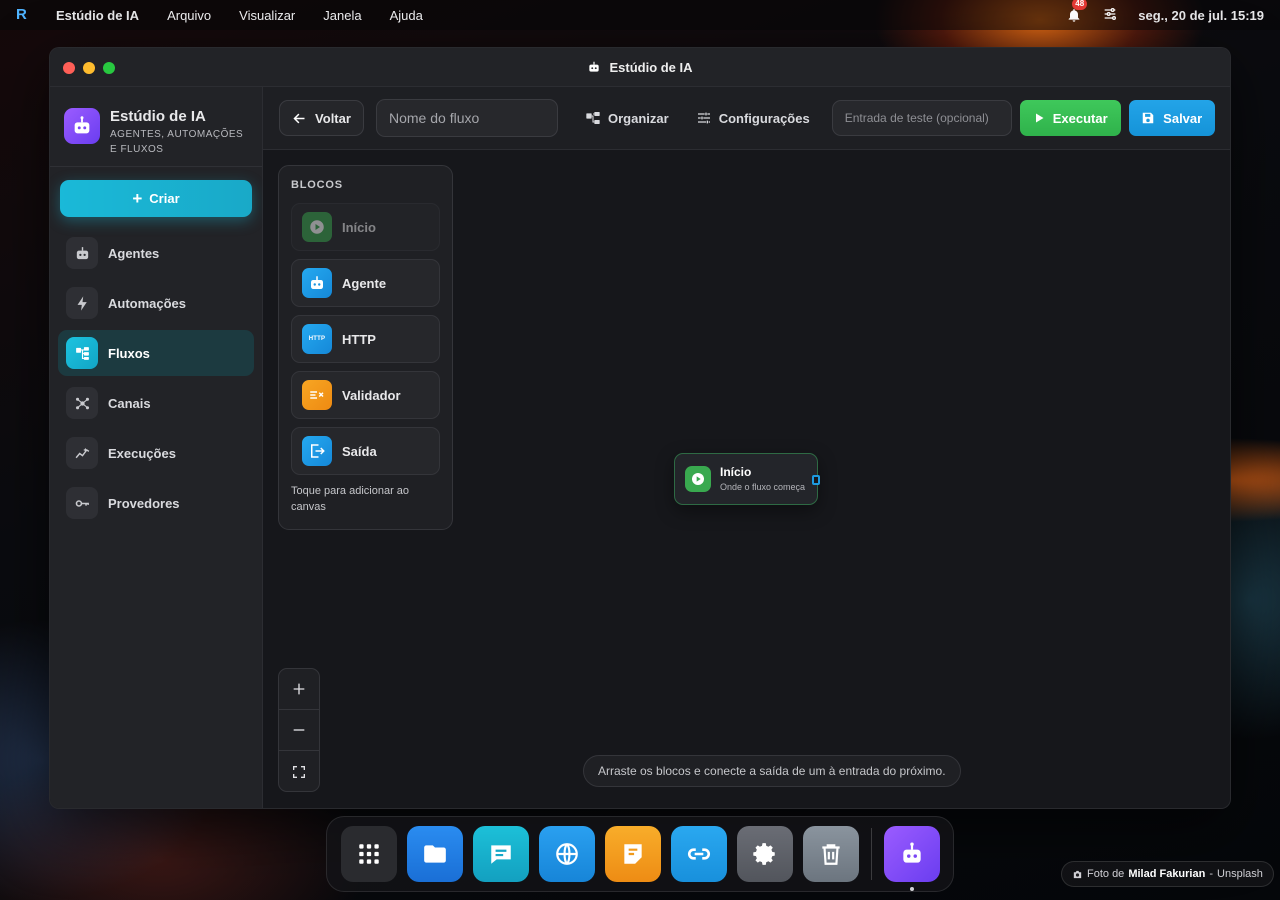  Describe the element at coordinates (158, 116) in the screenshot. I see `brand-title: Estúdio de IA` at that location.